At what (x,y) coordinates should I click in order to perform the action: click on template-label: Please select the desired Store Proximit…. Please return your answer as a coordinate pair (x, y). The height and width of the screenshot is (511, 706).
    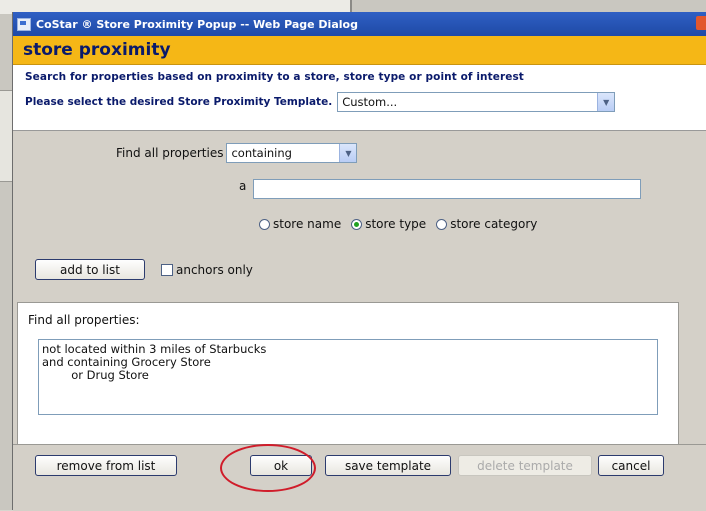
    Looking at the image, I should click on (179, 102).